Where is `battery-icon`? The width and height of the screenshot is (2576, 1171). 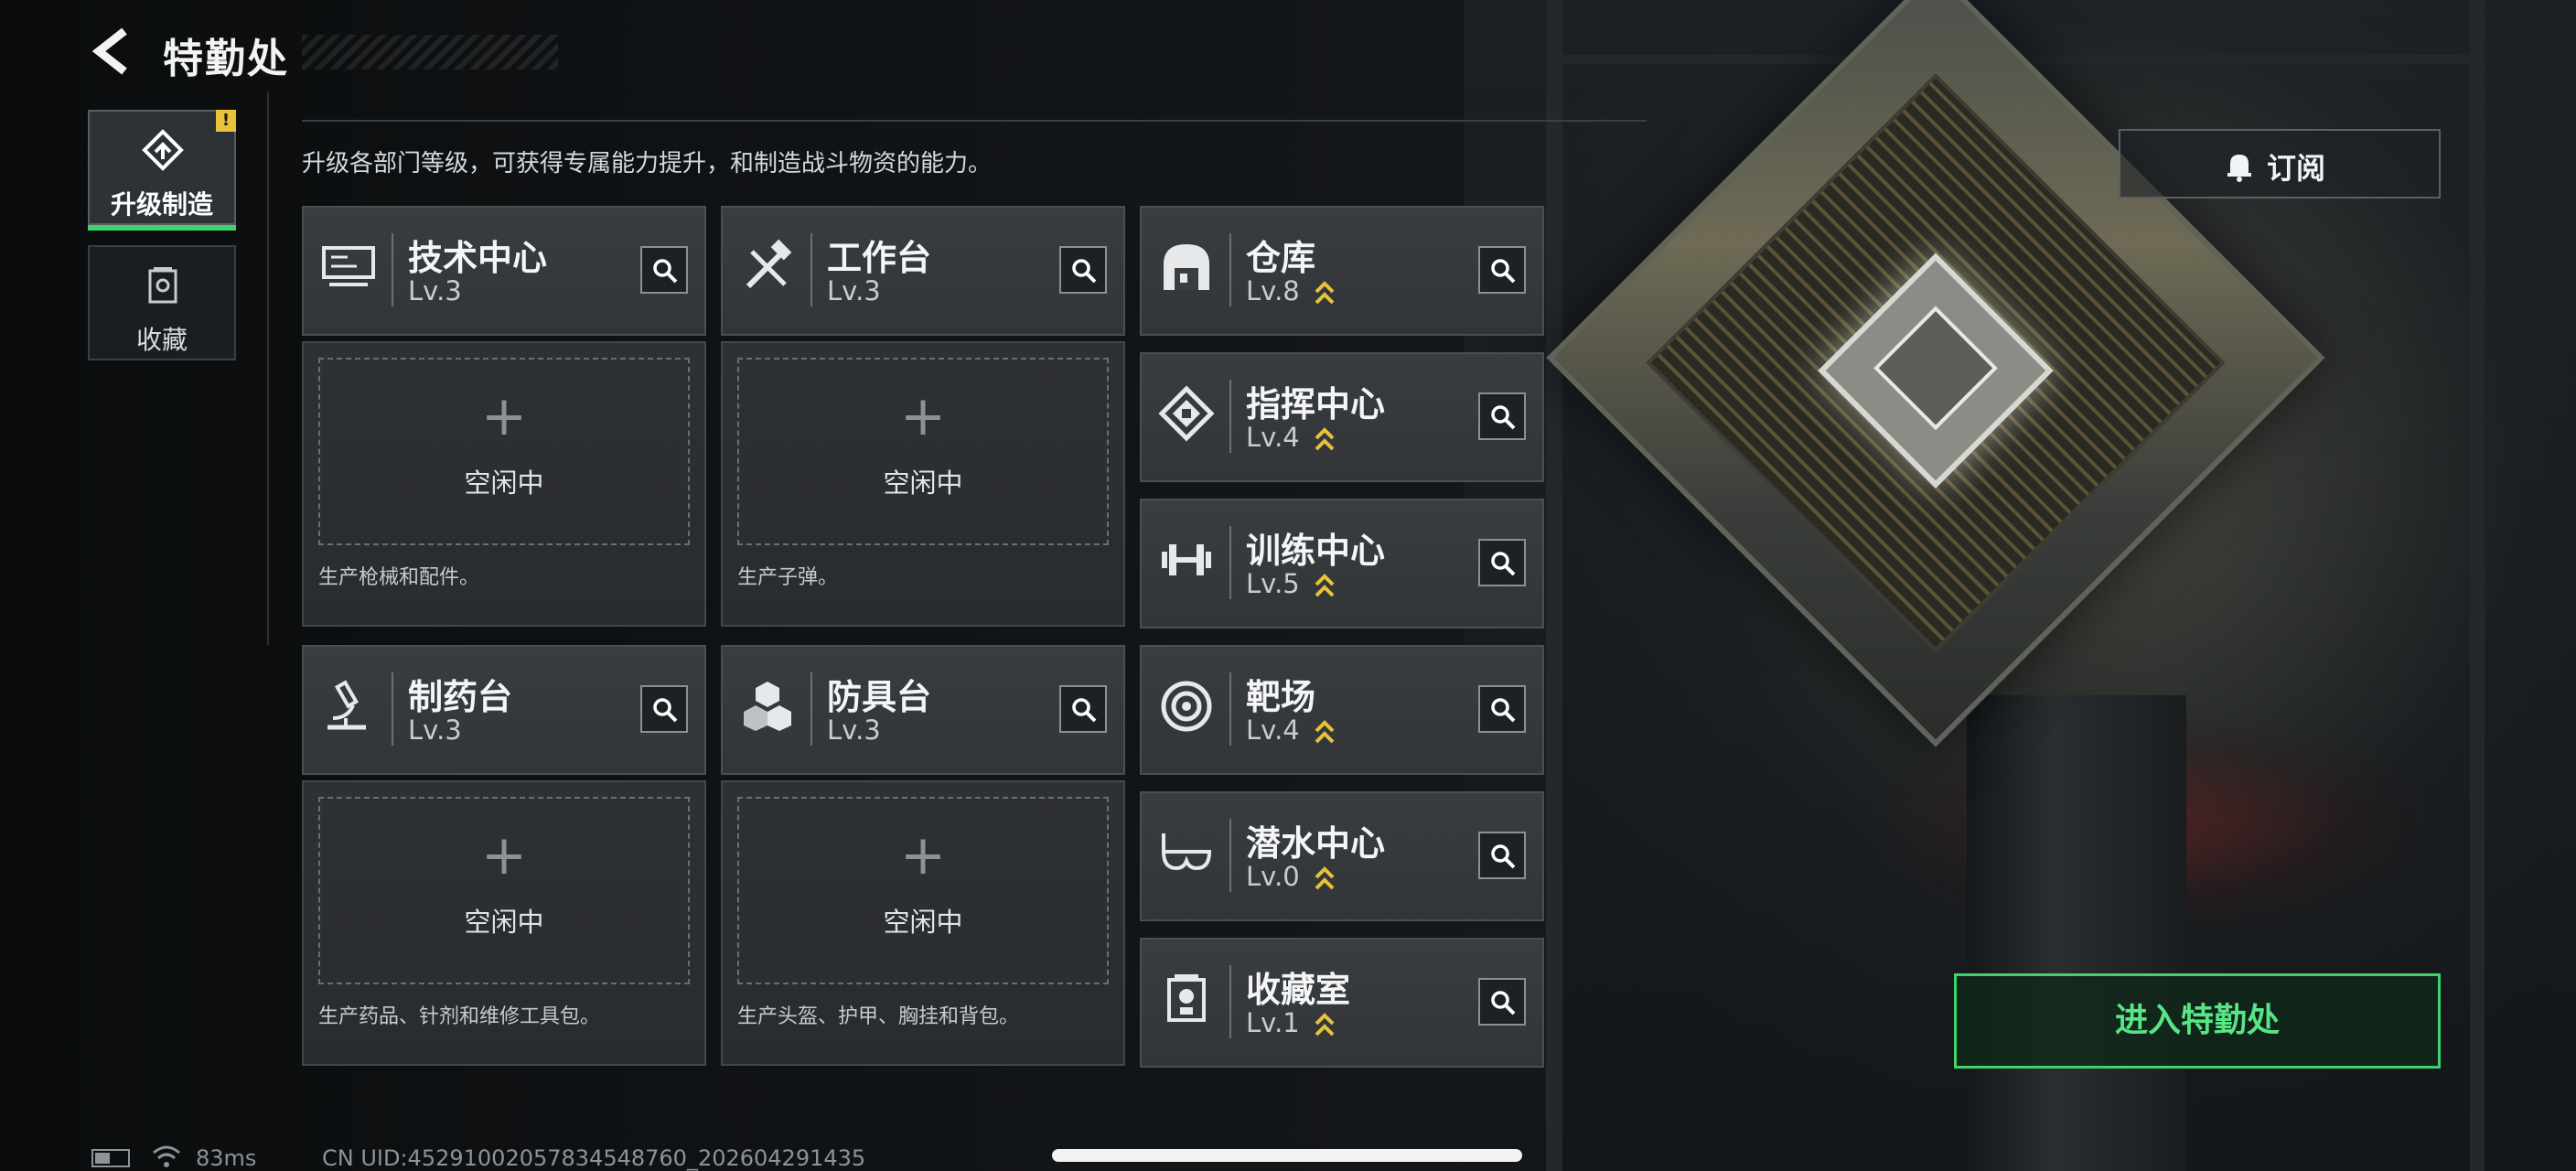 battery-icon is located at coordinates (110, 1158).